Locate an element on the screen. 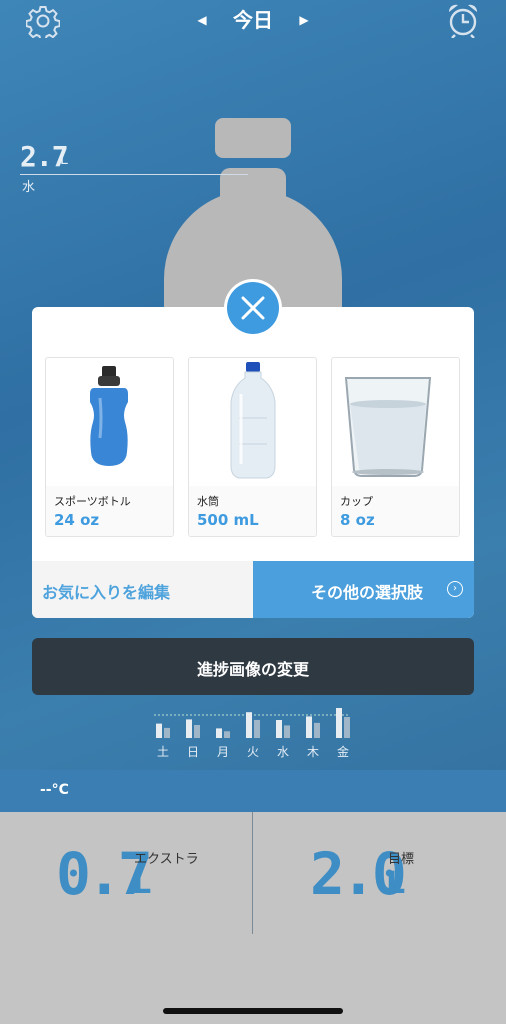 The width and height of the screenshot is (506, 1024). close-button is located at coordinates (253, 308).